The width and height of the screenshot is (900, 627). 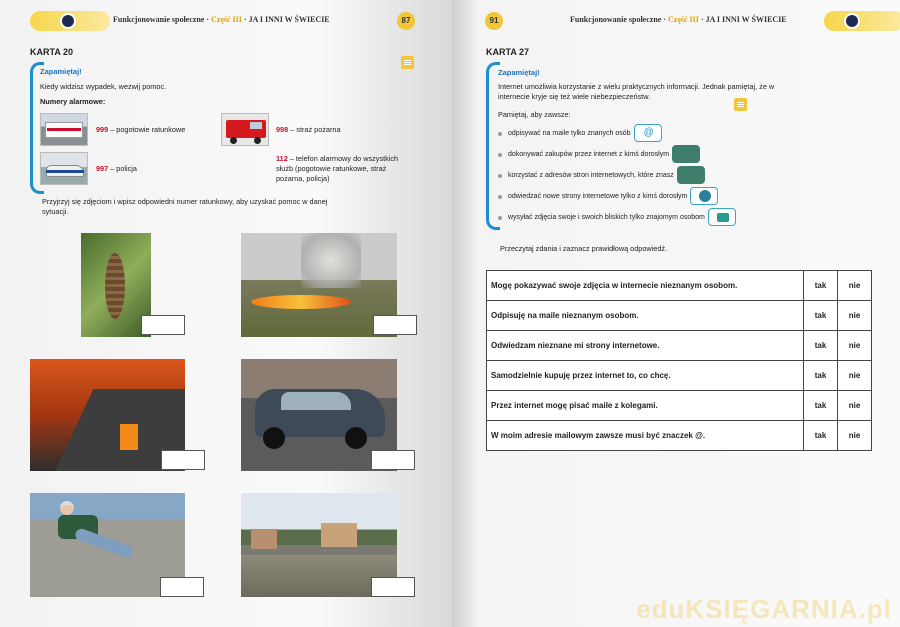 What do you see at coordinates (141, 129) in the screenshot?
I see `number-999: 999 – pogotowie ratunkowe` at bounding box center [141, 129].